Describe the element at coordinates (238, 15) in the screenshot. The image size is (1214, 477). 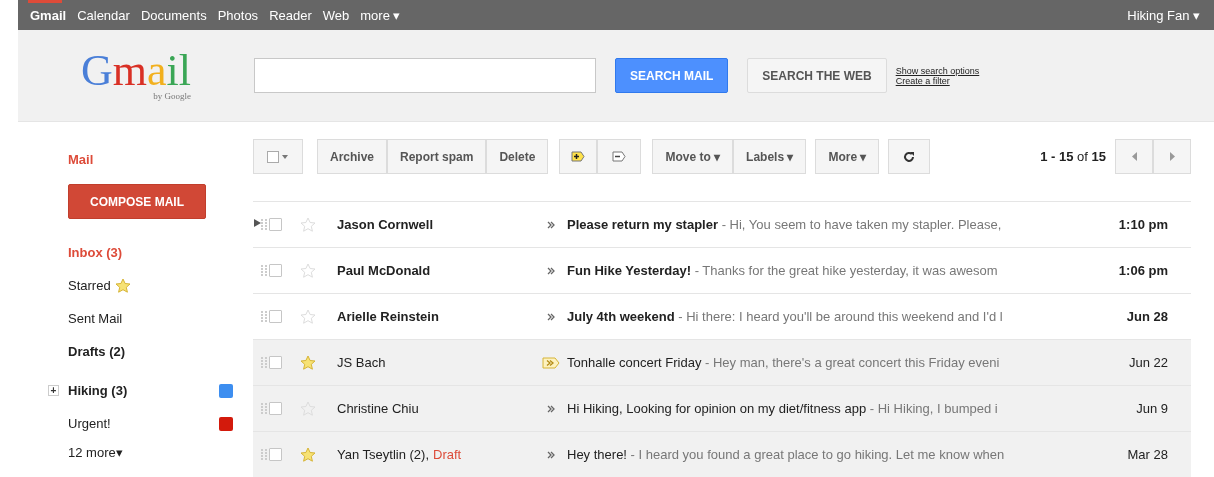
I see `top-nav-link: Photos` at that location.